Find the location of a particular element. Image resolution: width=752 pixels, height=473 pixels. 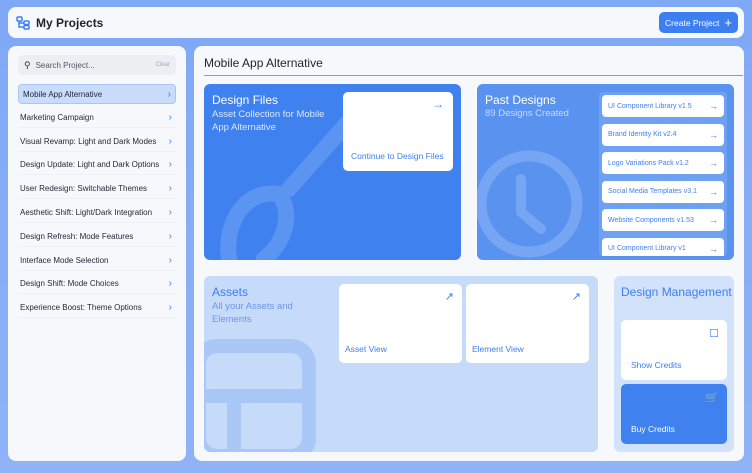

sidebar-item-label: Visual Revamp: Light and Dark Modes is located at coordinates (88, 141).